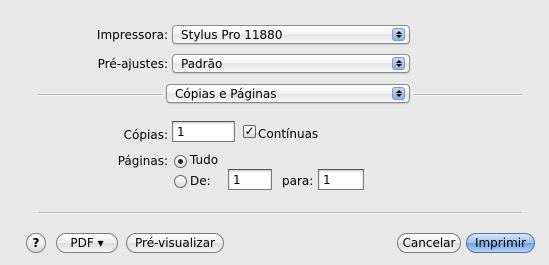 This screenshot has width=549, height=265. I want to click on presets-popup: Padrão, so click(291, 63).